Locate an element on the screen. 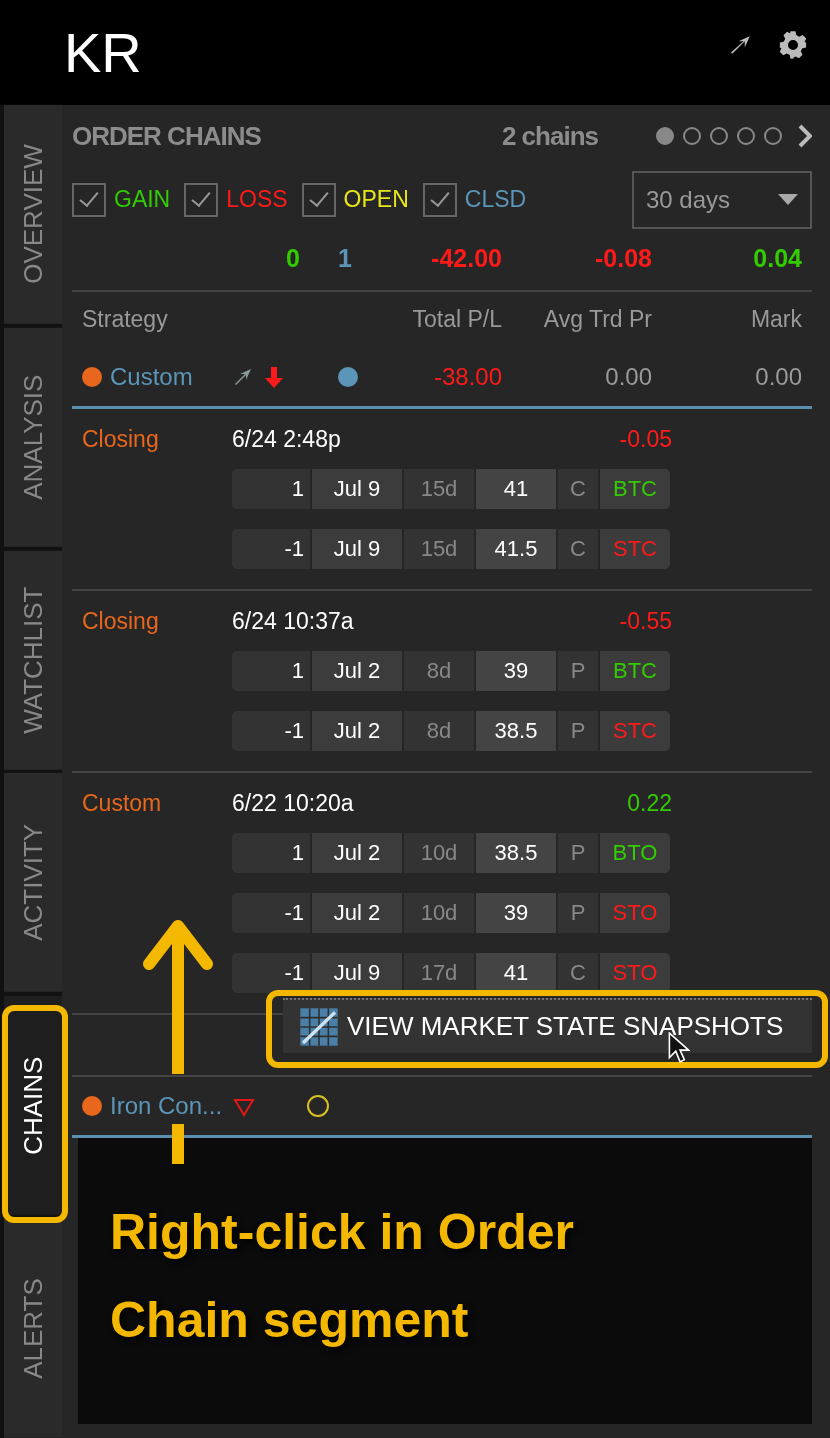 The image size is (830, 1438). sidebar-tab: CHAINS is located at coordinates (33, 1106).